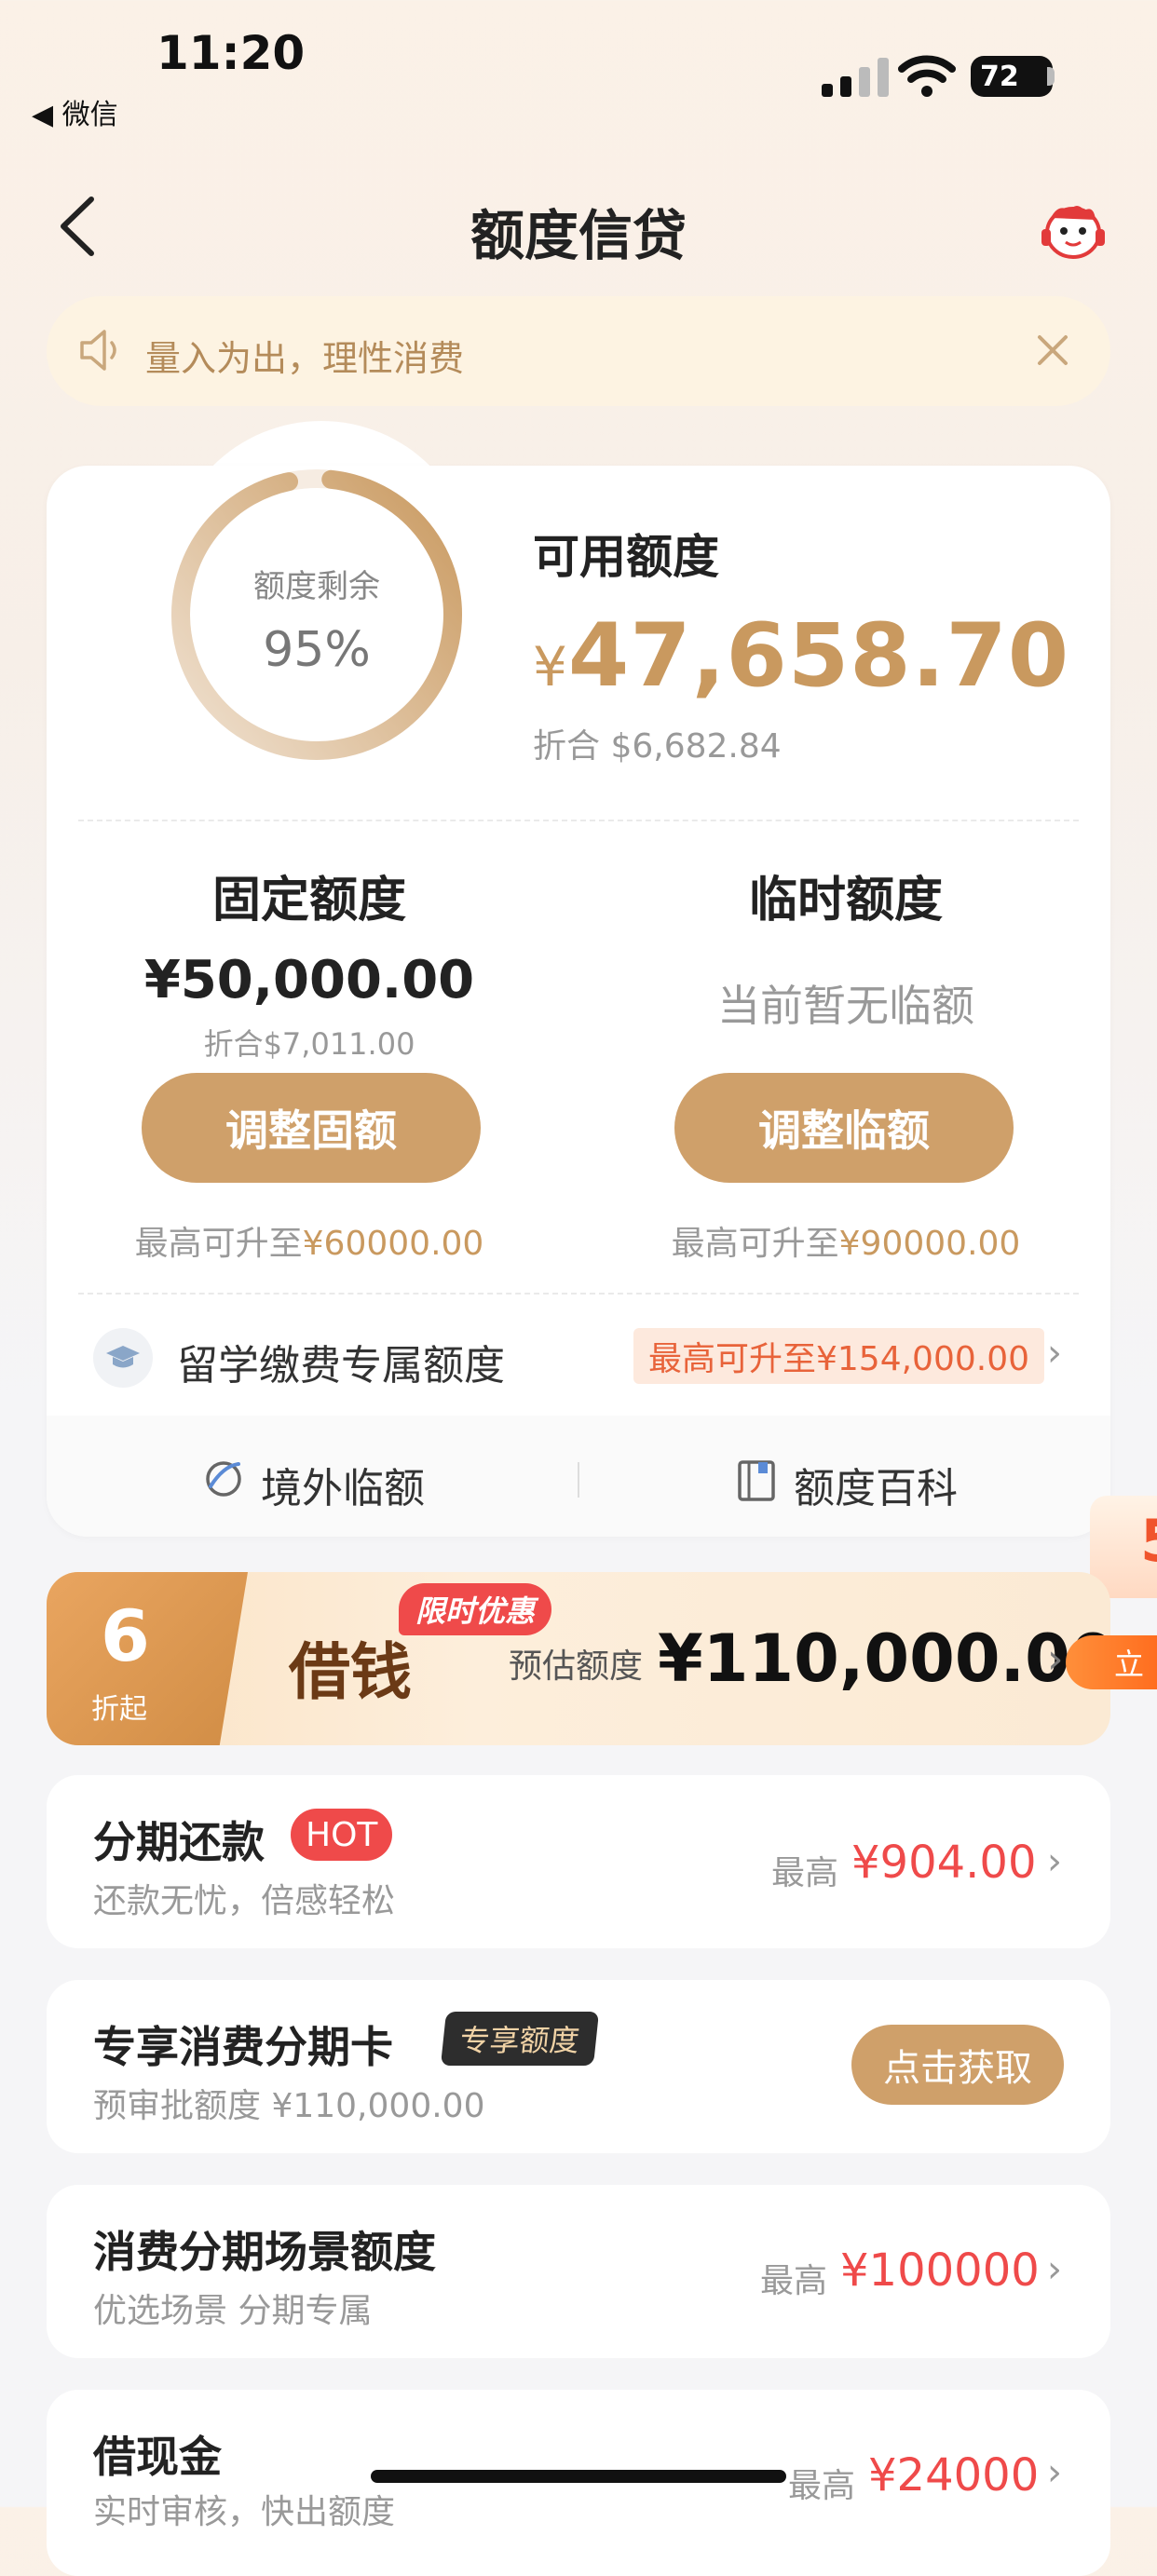 This screenshot has width=1157, height=2576. I want to click on temporary-credit-status: 当前暂无临额, so click(845, 1006).